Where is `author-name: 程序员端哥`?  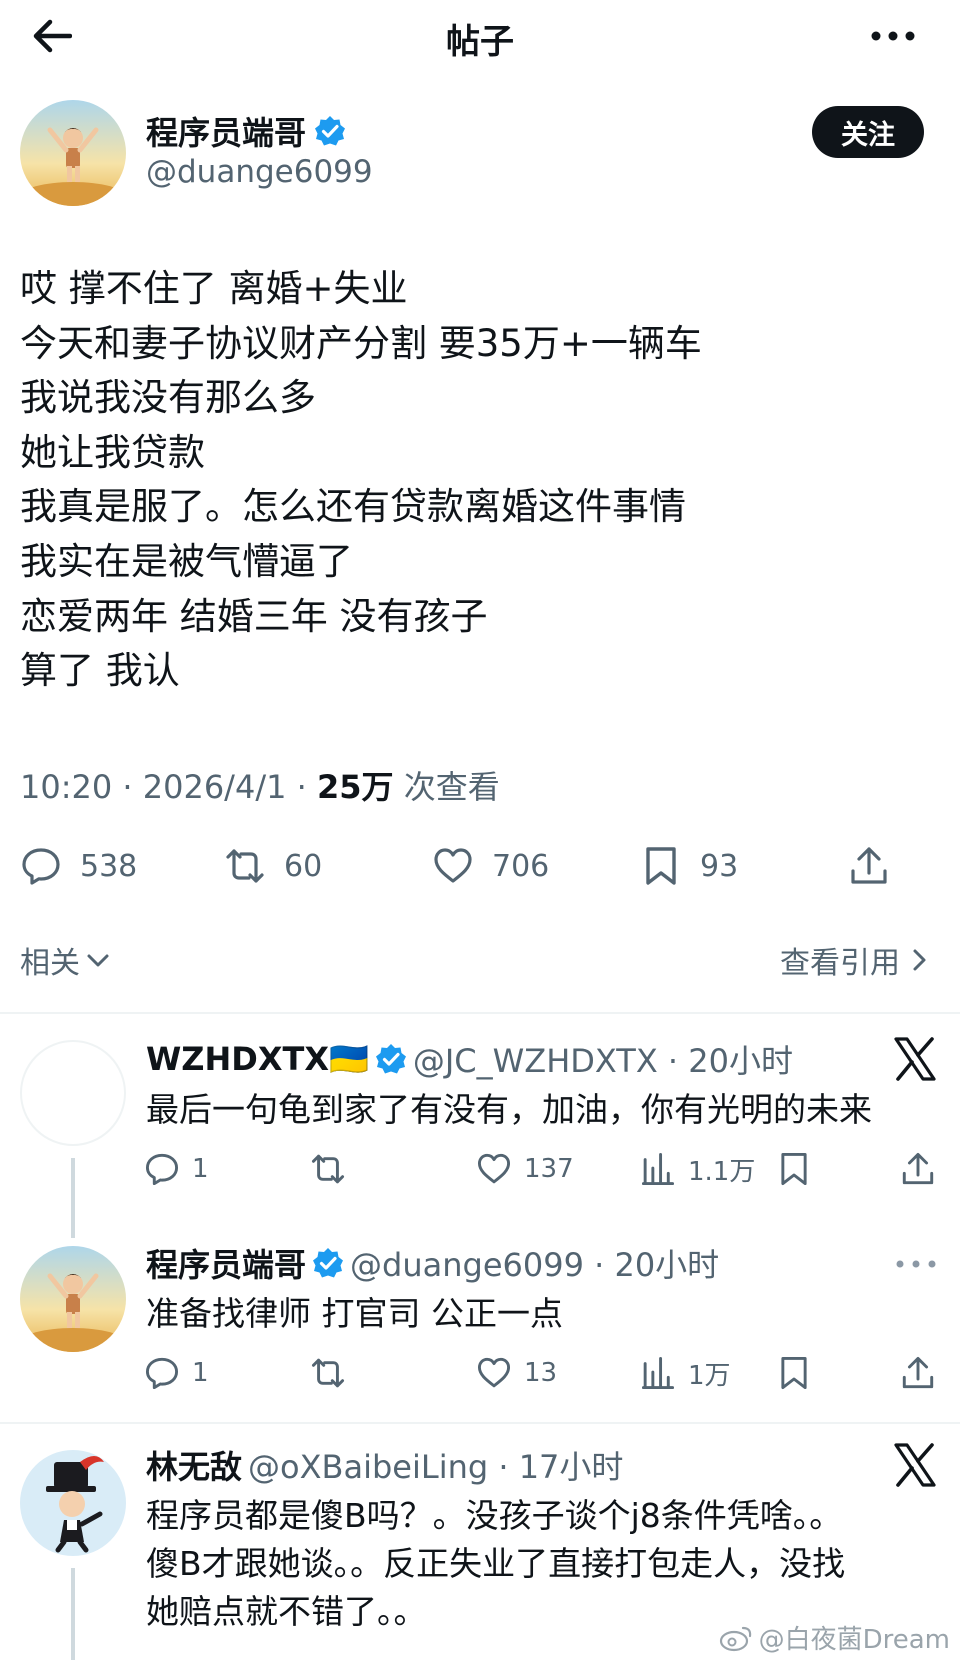 author-name: 程序员端哥 is located at coordinates (226, 133).